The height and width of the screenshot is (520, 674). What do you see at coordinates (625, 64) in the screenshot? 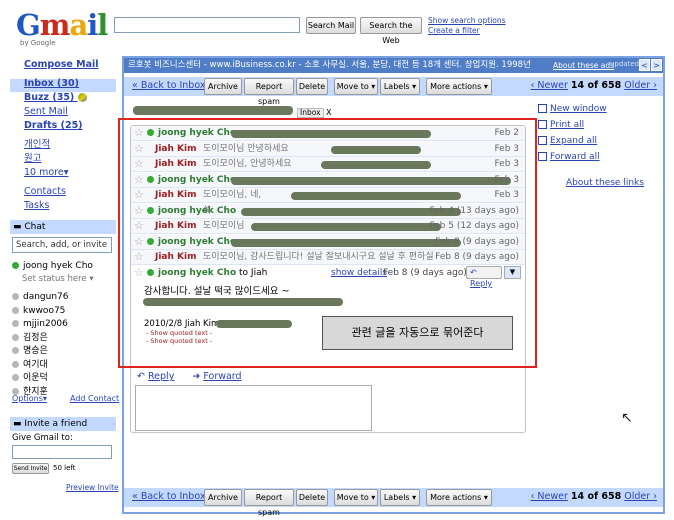
I see `ad-updated: updated` at bounding box center [625, 64].